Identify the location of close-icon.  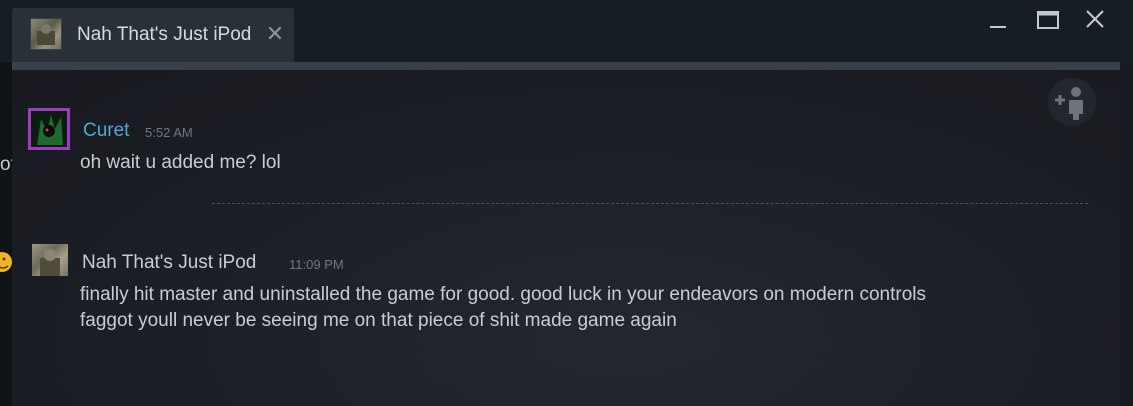
(1096, 21).